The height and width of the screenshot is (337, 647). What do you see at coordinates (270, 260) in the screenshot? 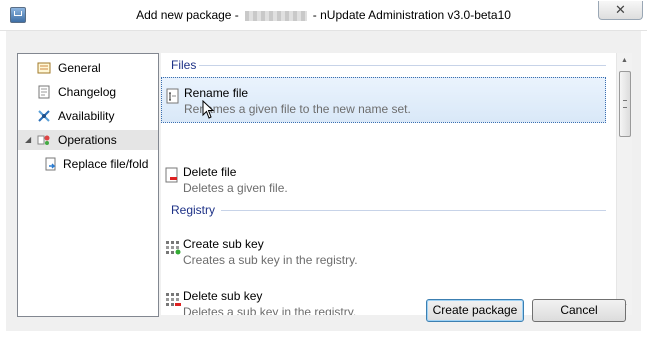
I see `operation-description: Creates a sub key in the registry.` at bounding box center [270, 260].